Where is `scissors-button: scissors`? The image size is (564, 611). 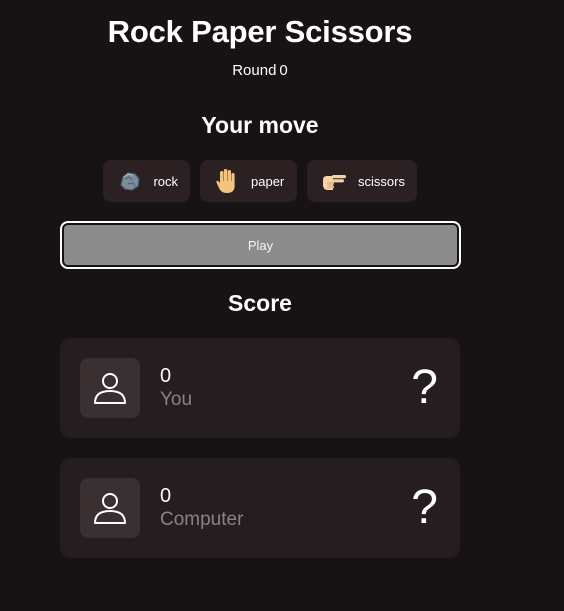 scissors-button: scissors is located at coordinates (362, 181).